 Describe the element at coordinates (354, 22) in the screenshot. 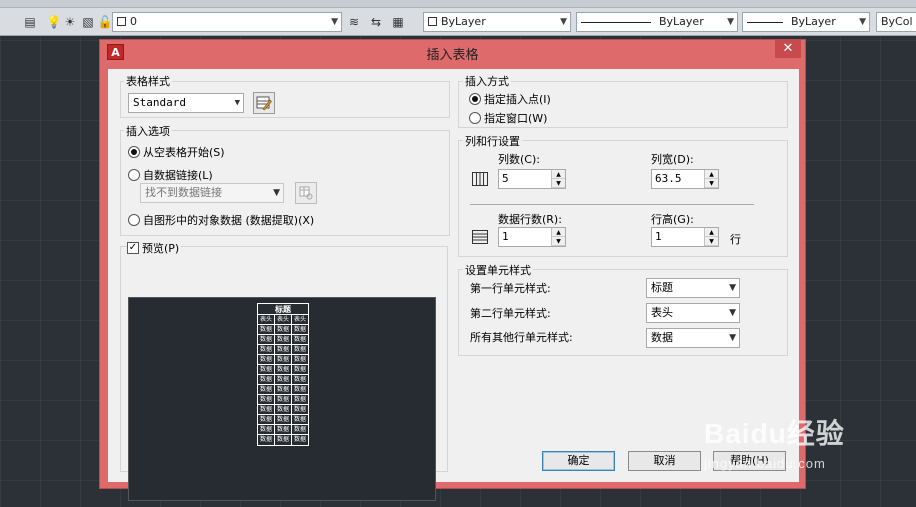

I see `match-layer-icon: ≋` at that location.